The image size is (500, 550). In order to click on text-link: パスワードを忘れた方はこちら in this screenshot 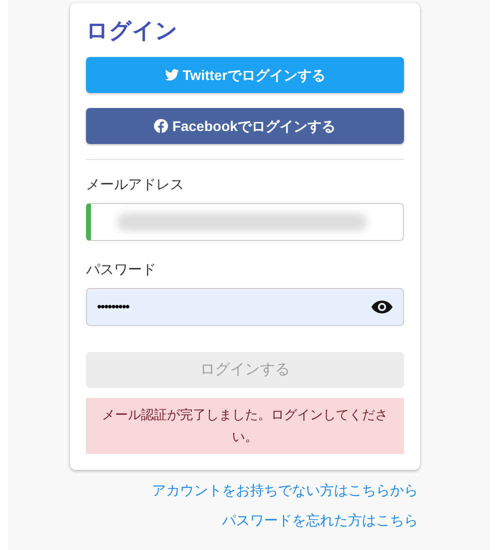, I will do `click(320, 520)`.